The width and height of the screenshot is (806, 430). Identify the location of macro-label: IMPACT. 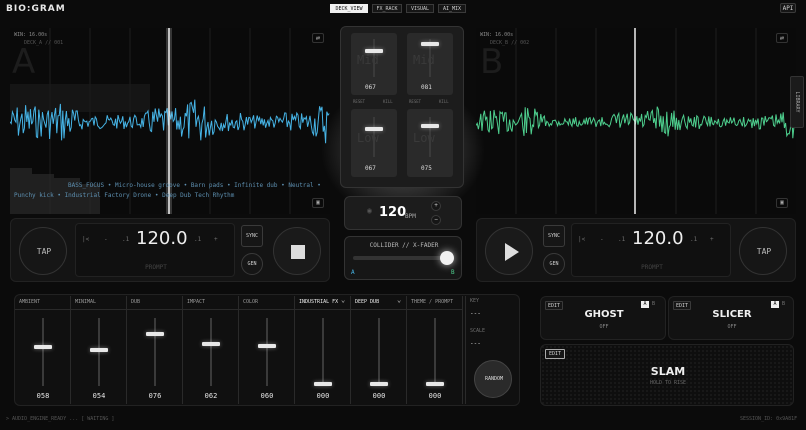
(196, 302).